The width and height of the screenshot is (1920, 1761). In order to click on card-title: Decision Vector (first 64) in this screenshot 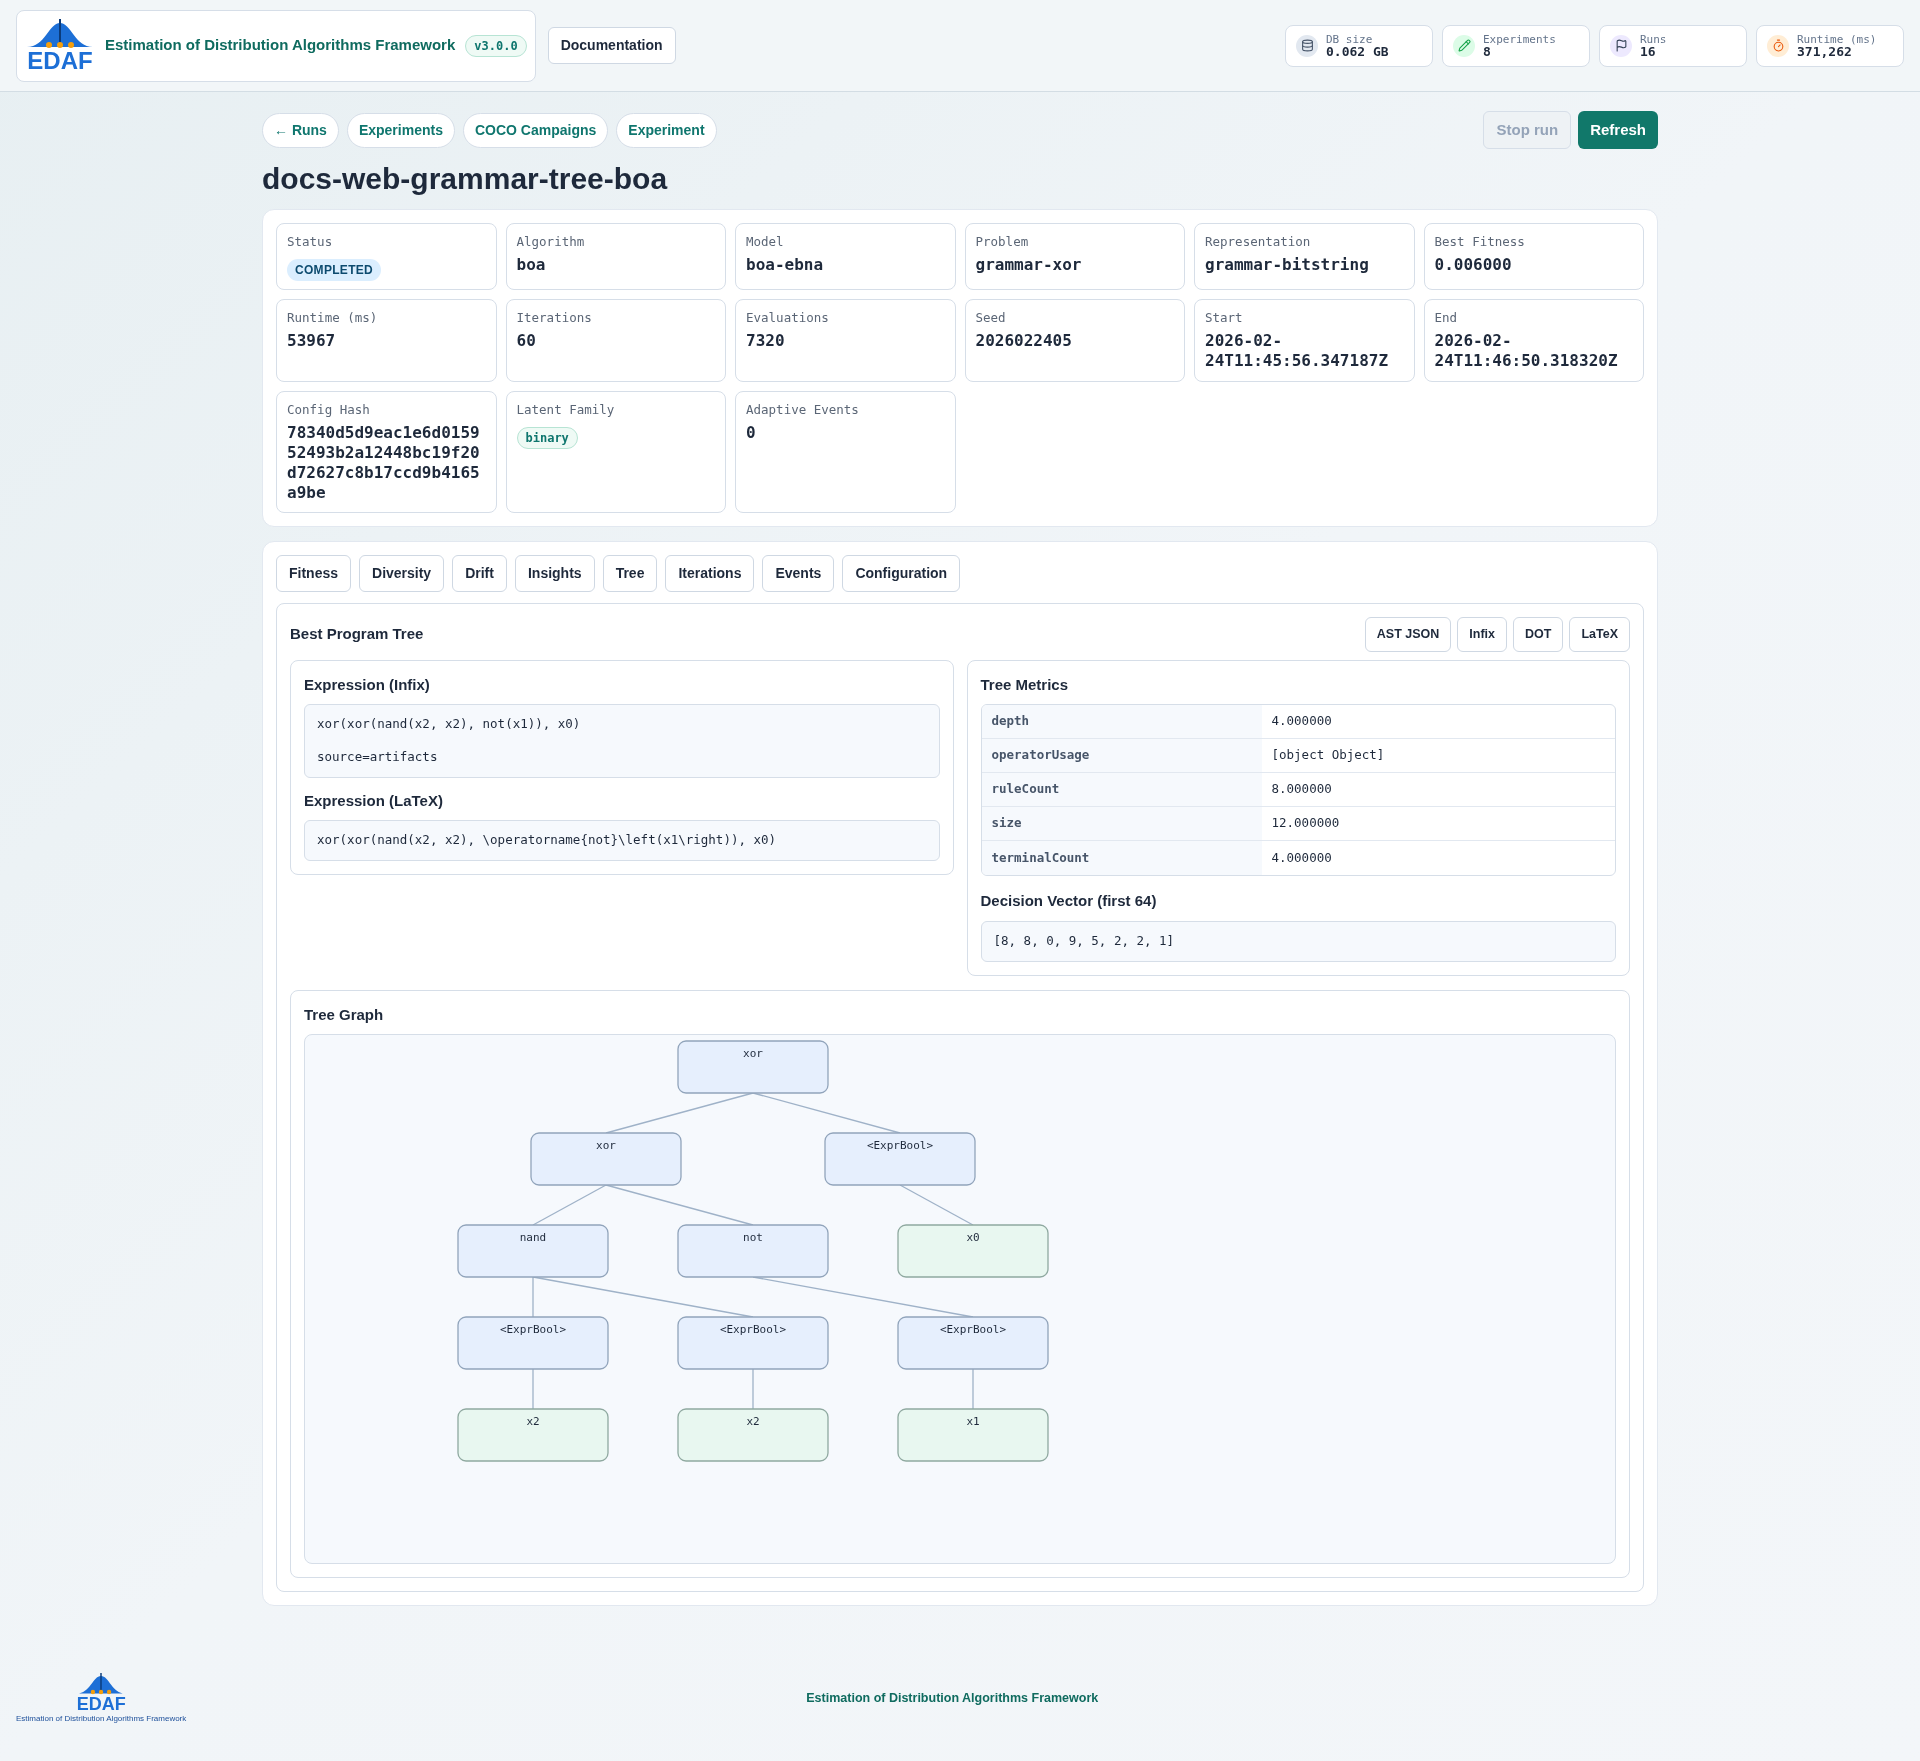, I will do `click(1069, 901)`.